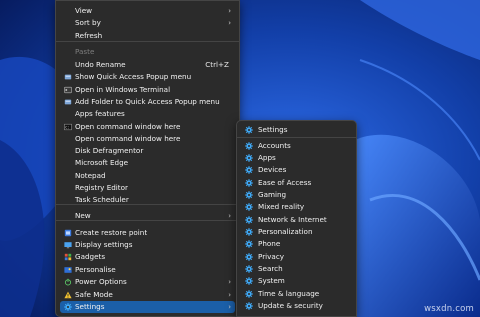  Describe the element at coordinates (274, 145) in the screenshot. I see `submenu-item-label: Accounts` at that location.